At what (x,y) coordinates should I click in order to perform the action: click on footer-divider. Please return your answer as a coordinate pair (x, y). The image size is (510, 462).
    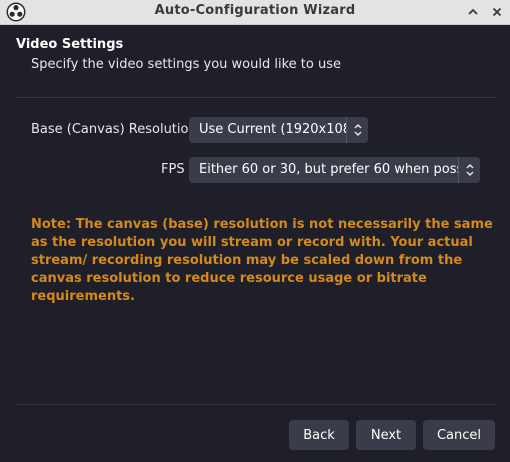
    Looking at the image, I should click on (256, 404).